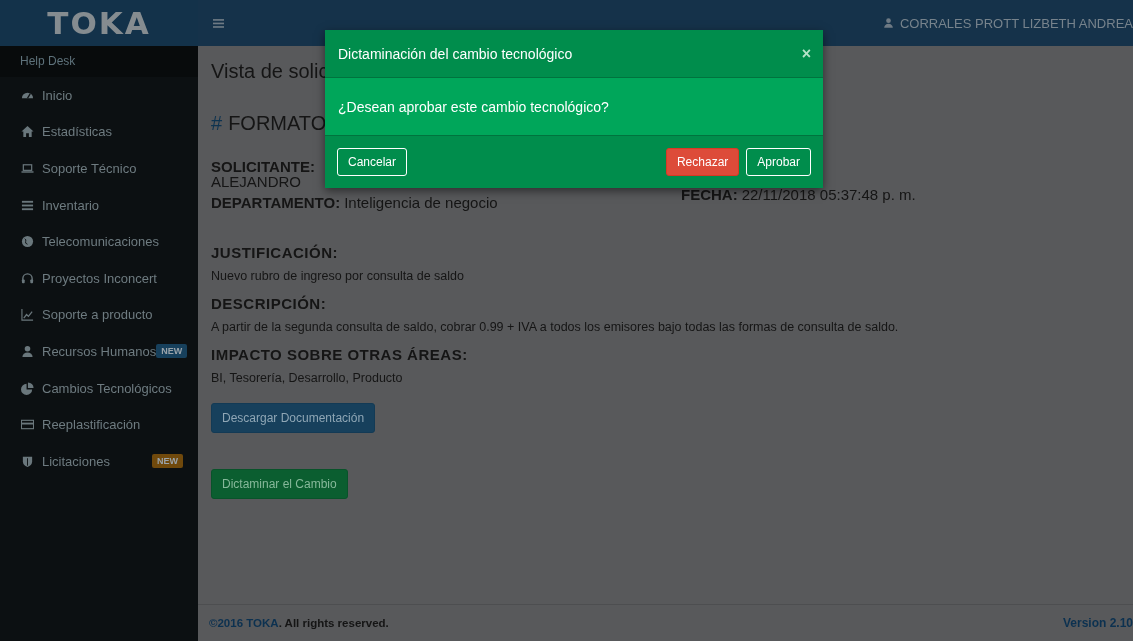 The width and height of the screenshot is (1133, 641). What do you see at coordinates (27, 315) in the screenshot?
I see `line-chart-icon` at bounding box center [27, 315].